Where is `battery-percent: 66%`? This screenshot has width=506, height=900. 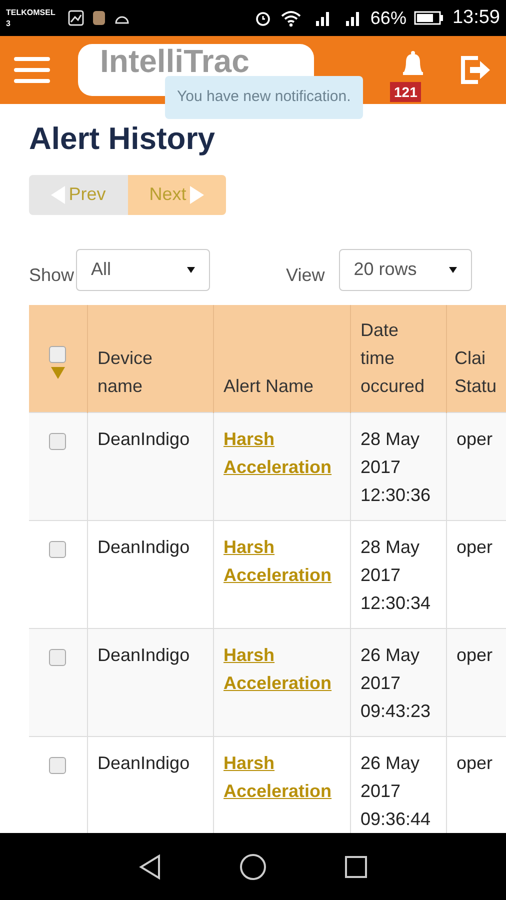
battery-percent: 66% is located at coordinates (388, 18).